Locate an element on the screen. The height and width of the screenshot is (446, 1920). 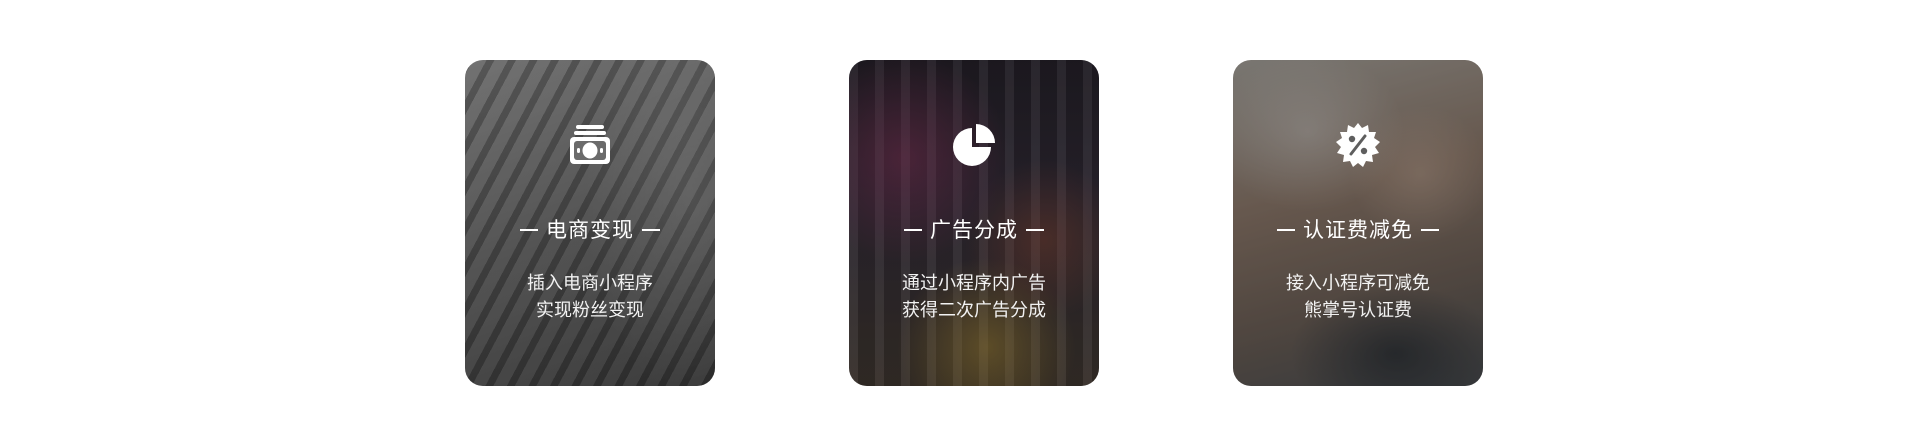
card-title: 认证费减免 is located at coordinates (1358, 230).